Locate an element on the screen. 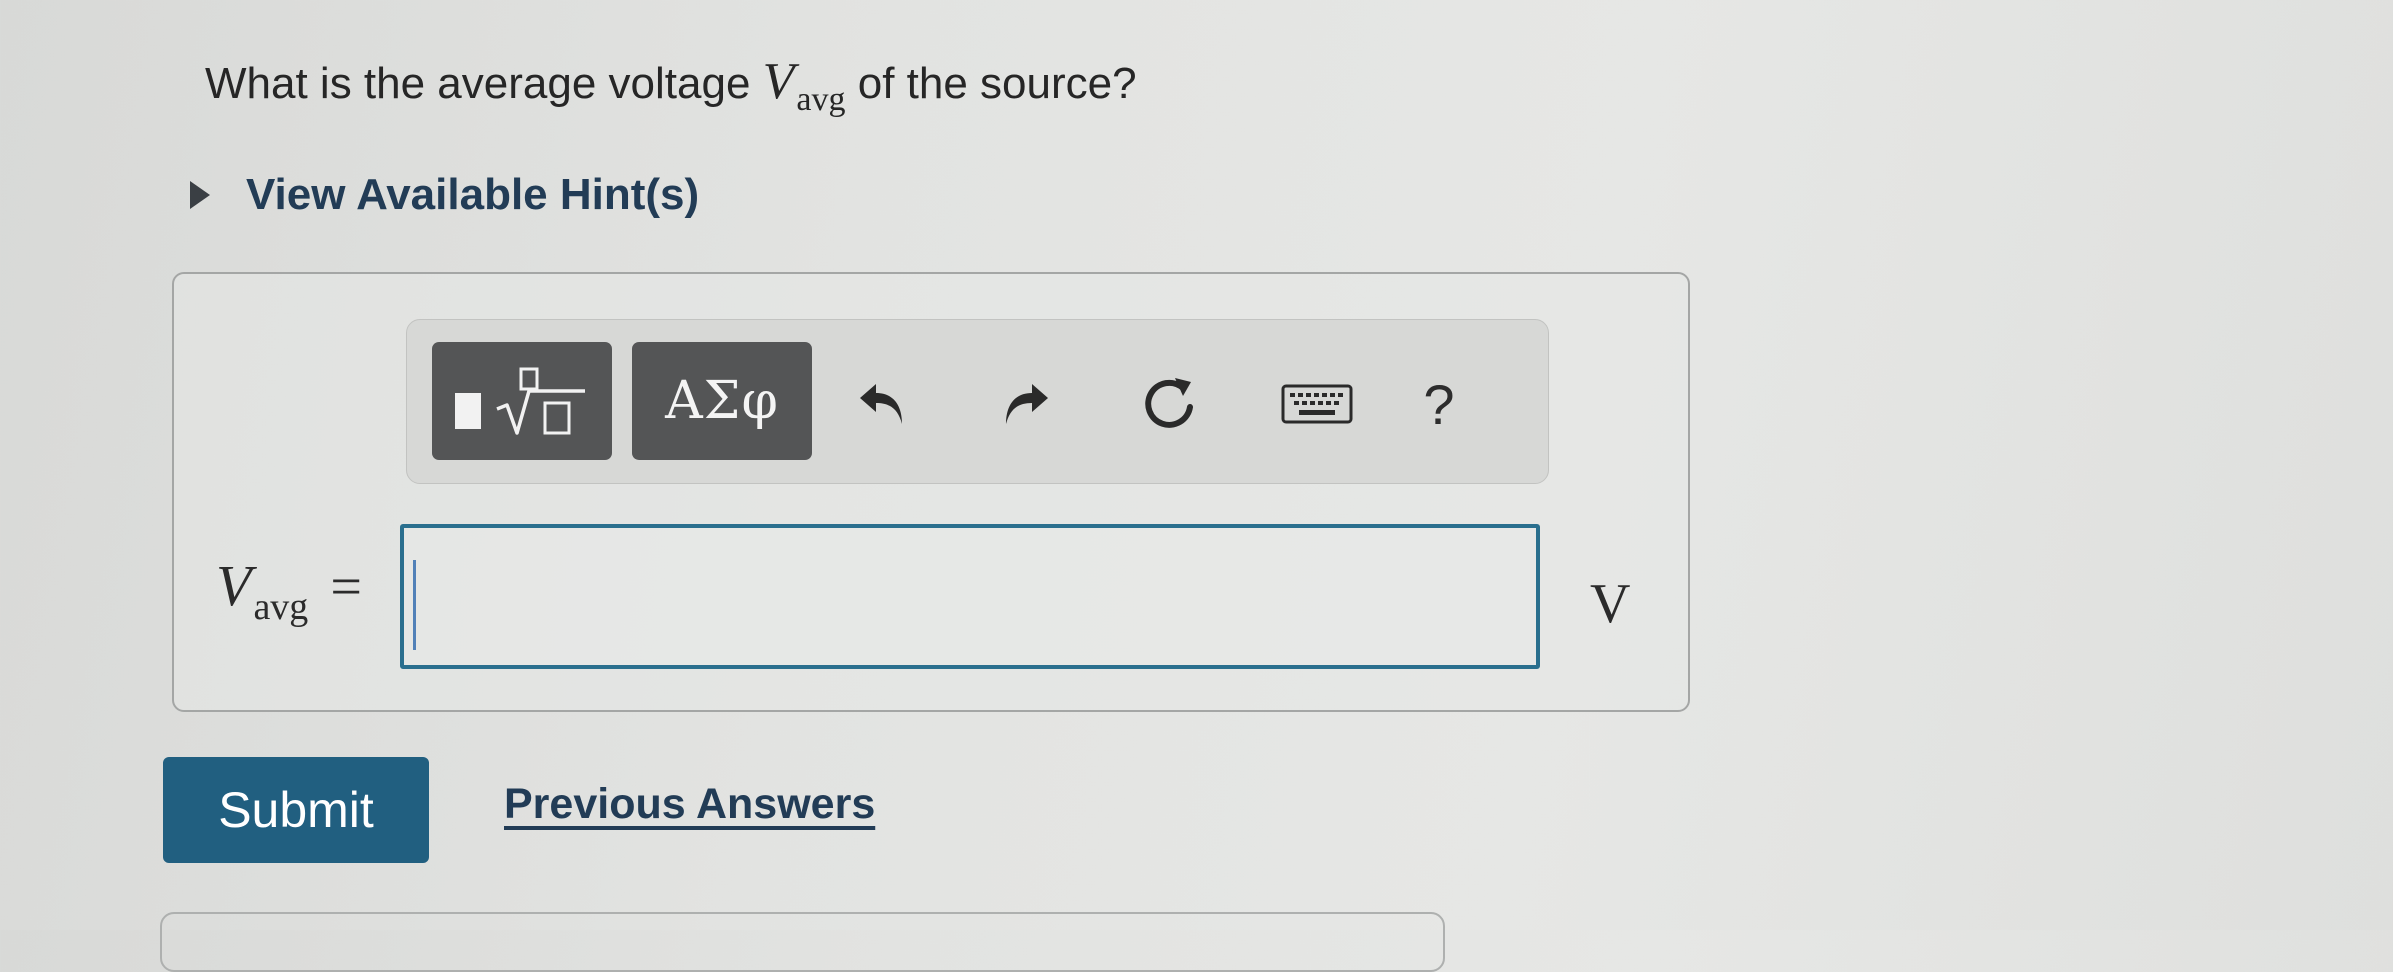 Image resolution: width=2393 pixels, height=972 pixels. question-suffix: of the source? is located at coordinates (991, 83).